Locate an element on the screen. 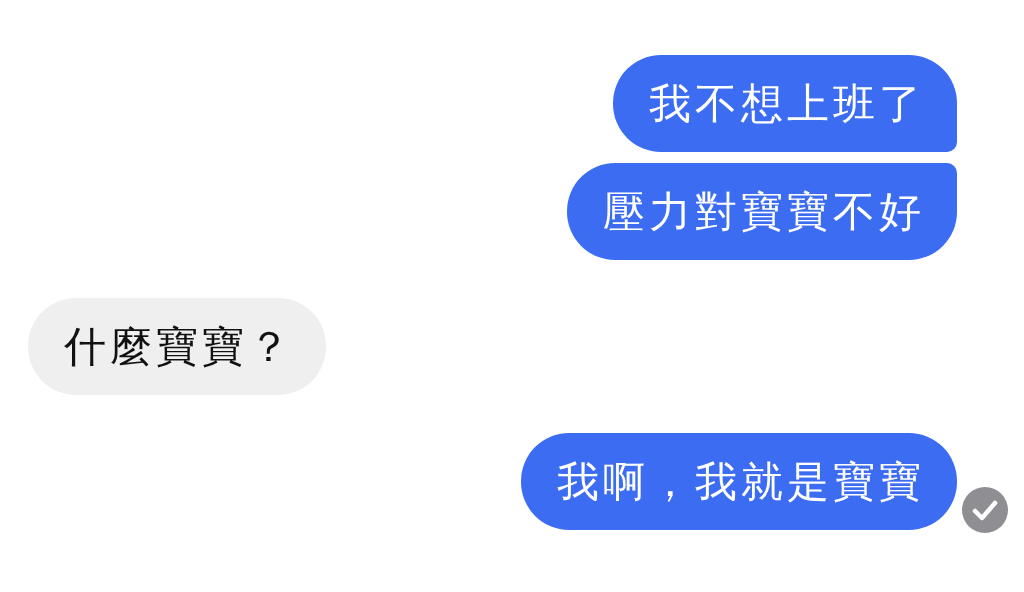 This screenshot has height=592, width=1024. message-bubble: 什麼寶寶？ is located at coordinates (177, 346).